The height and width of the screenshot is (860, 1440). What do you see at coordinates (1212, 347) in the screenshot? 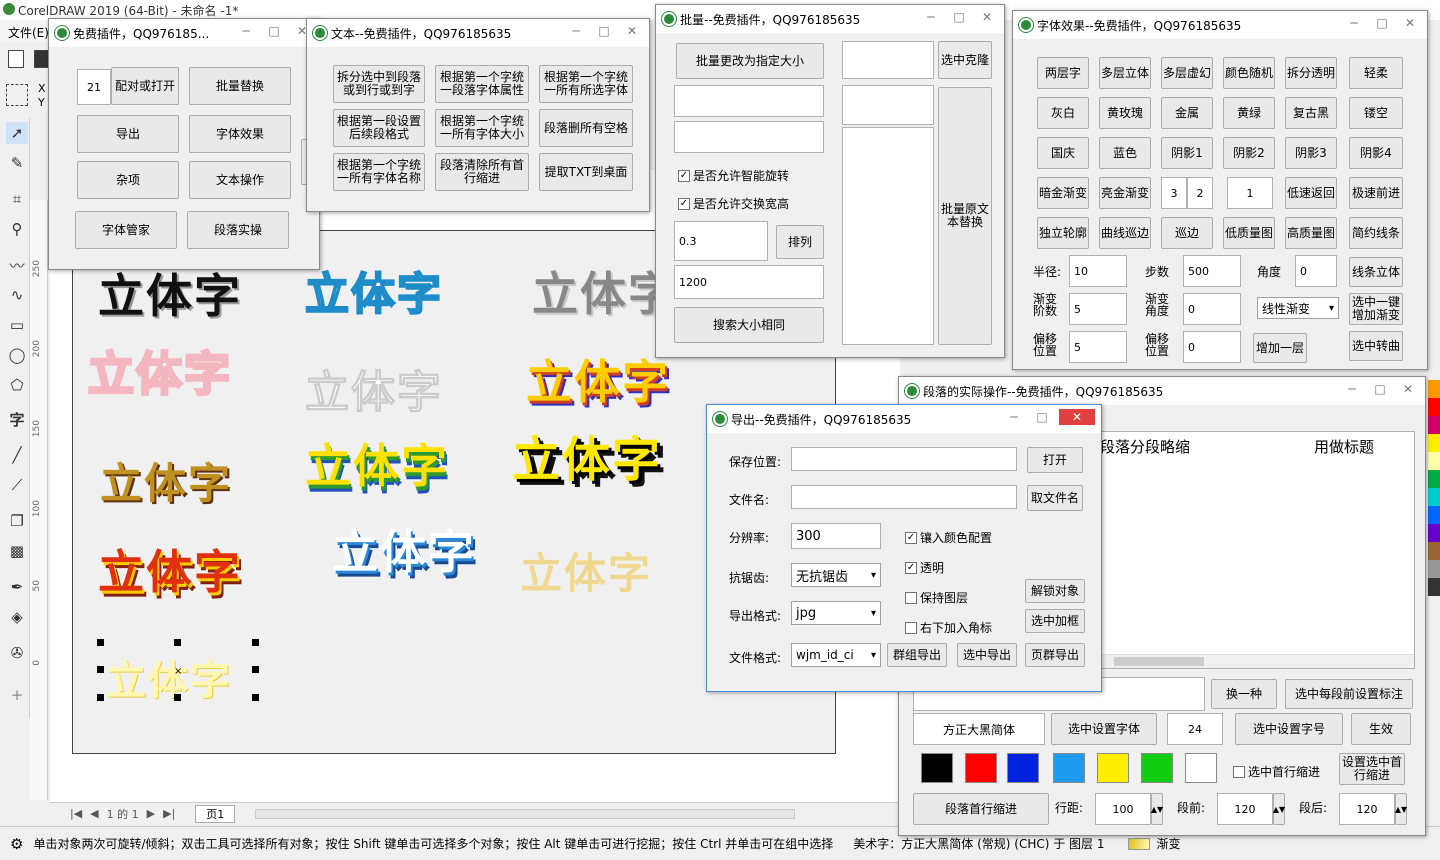
I see `offset2-field: 0` at bounding box center [1212, 347].